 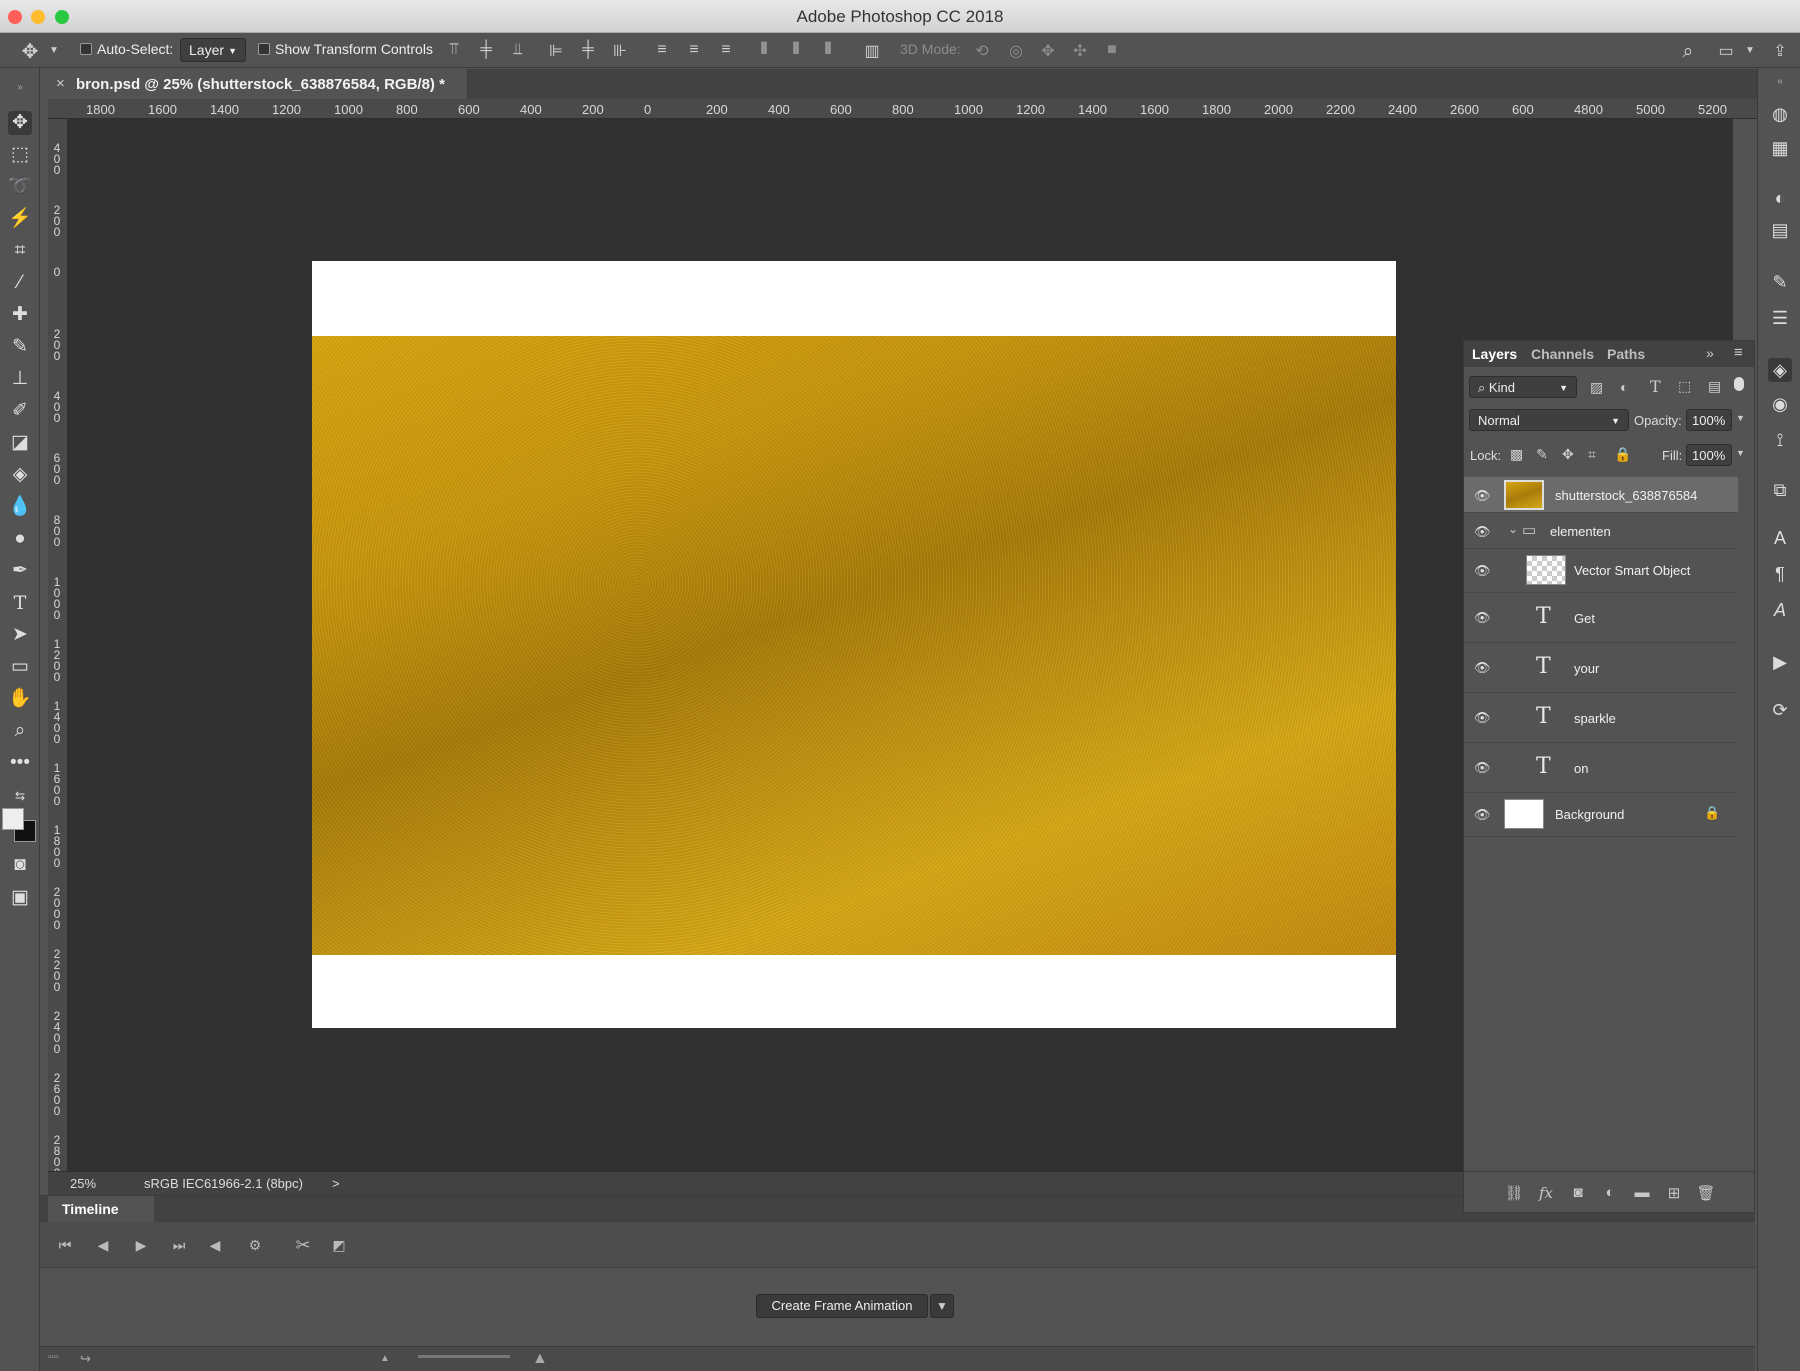 I want to click on layer-row-text-get: 👁 T Get, so click(x=1601, y=618).